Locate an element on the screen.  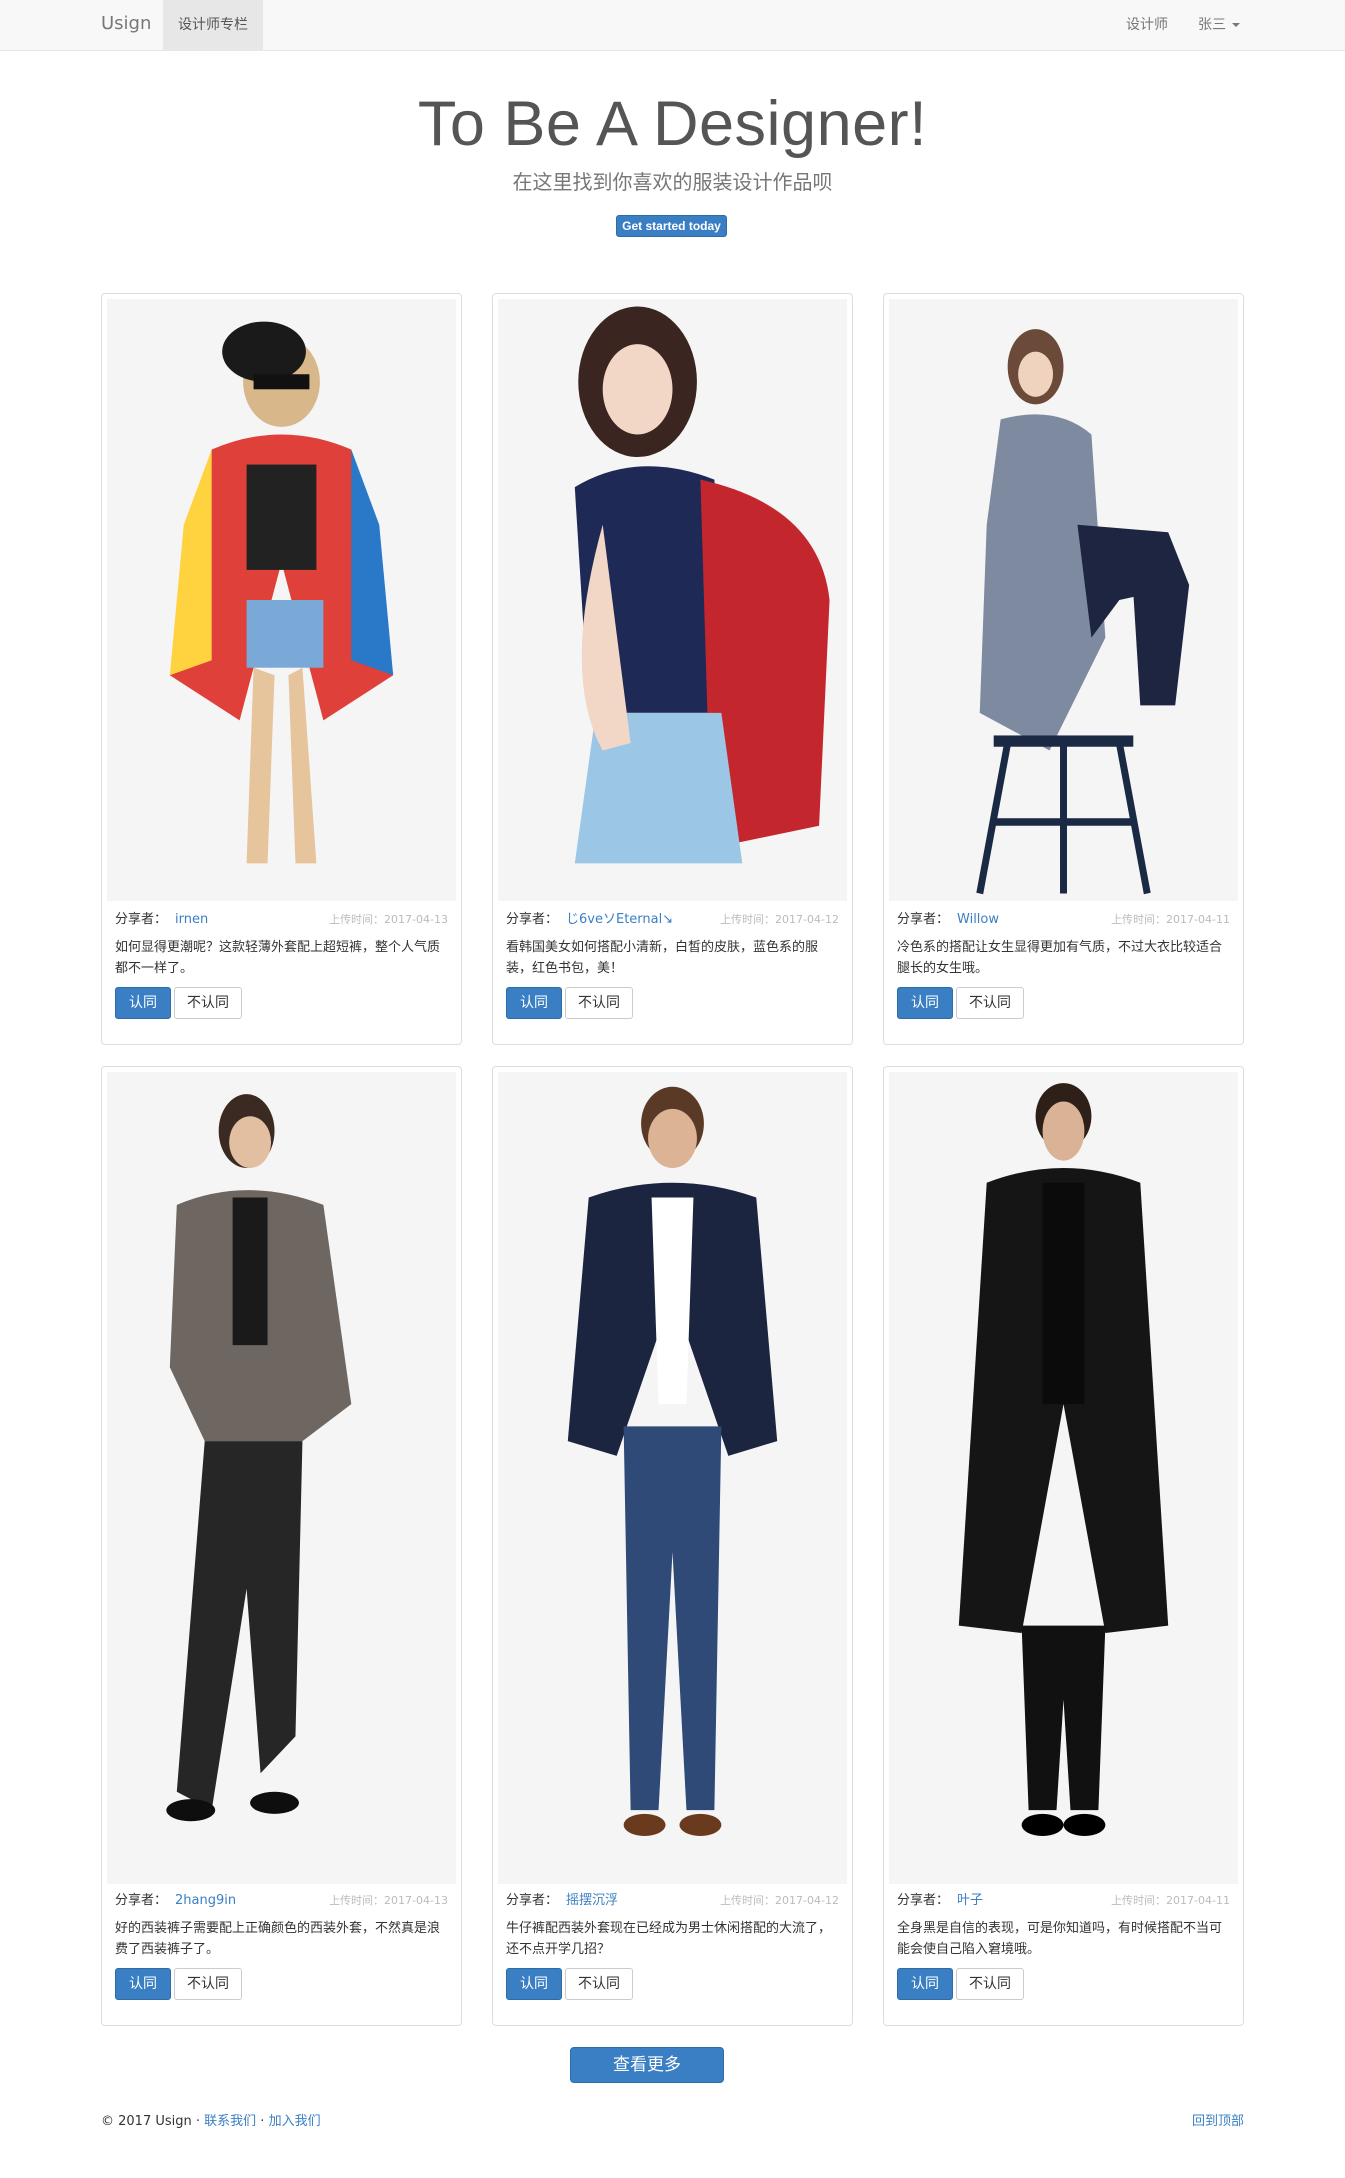
card-meta: 分享者： 叶子 上传时间：2017-04-11 is located at coordinates (1063, 1901).